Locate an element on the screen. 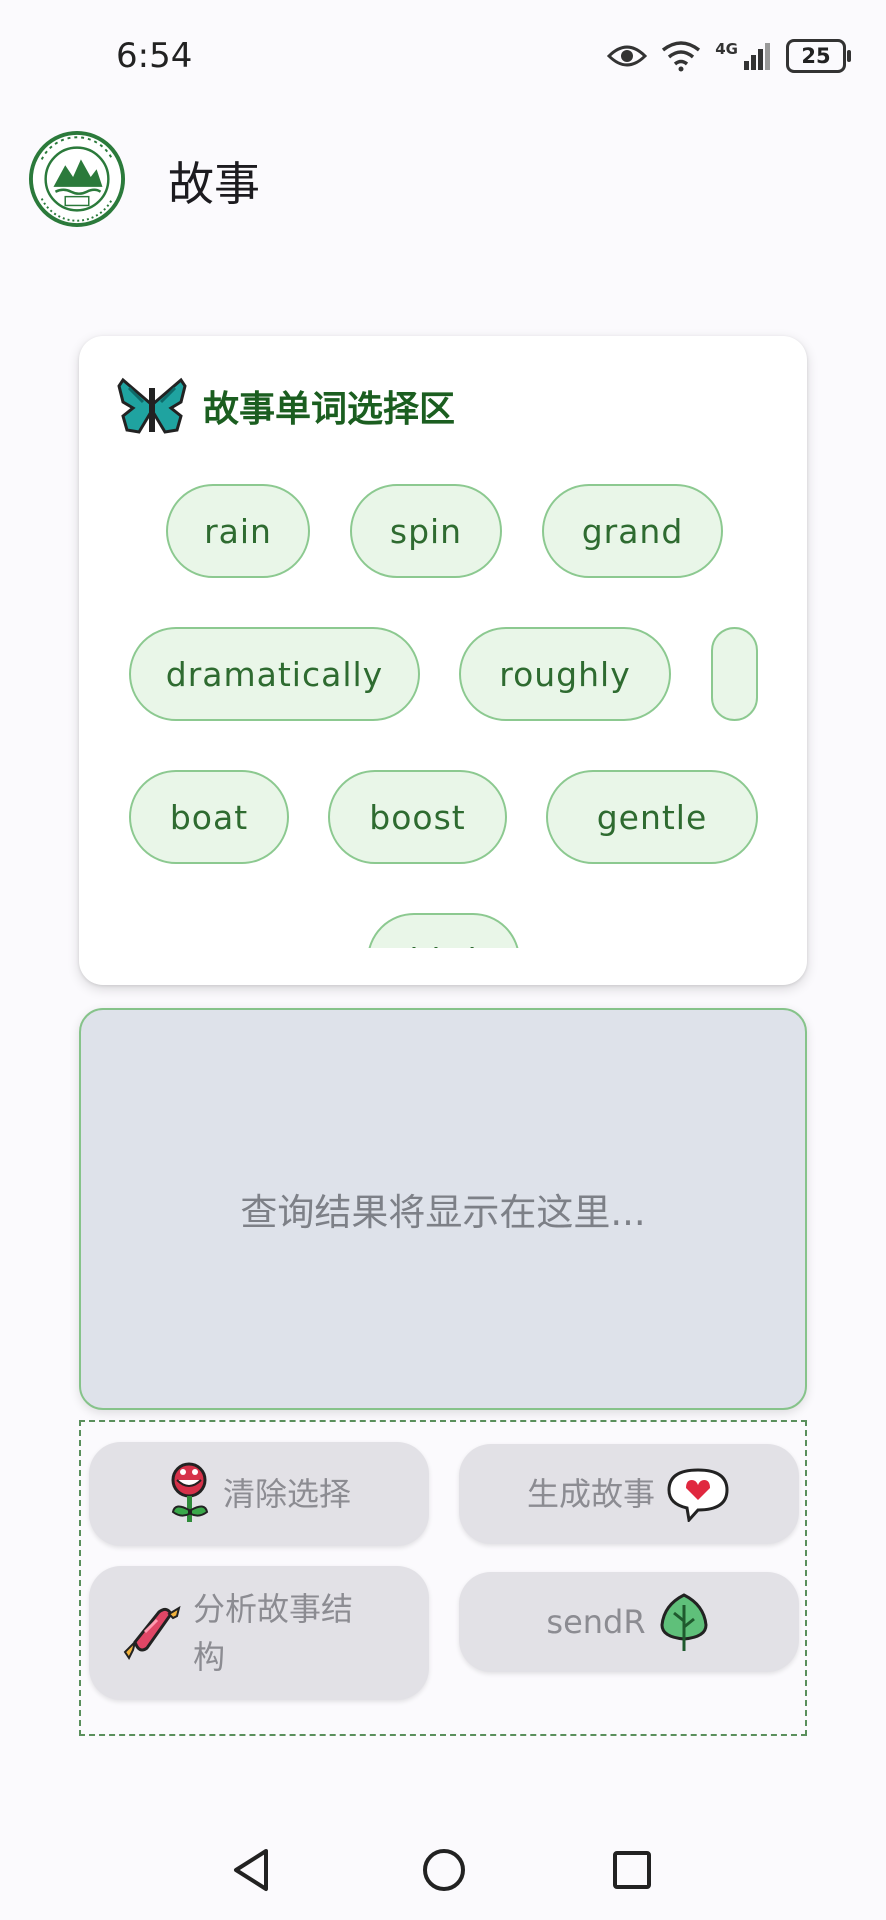  generate-story-label: 生成故事 is located at coordinates (590, 1494).